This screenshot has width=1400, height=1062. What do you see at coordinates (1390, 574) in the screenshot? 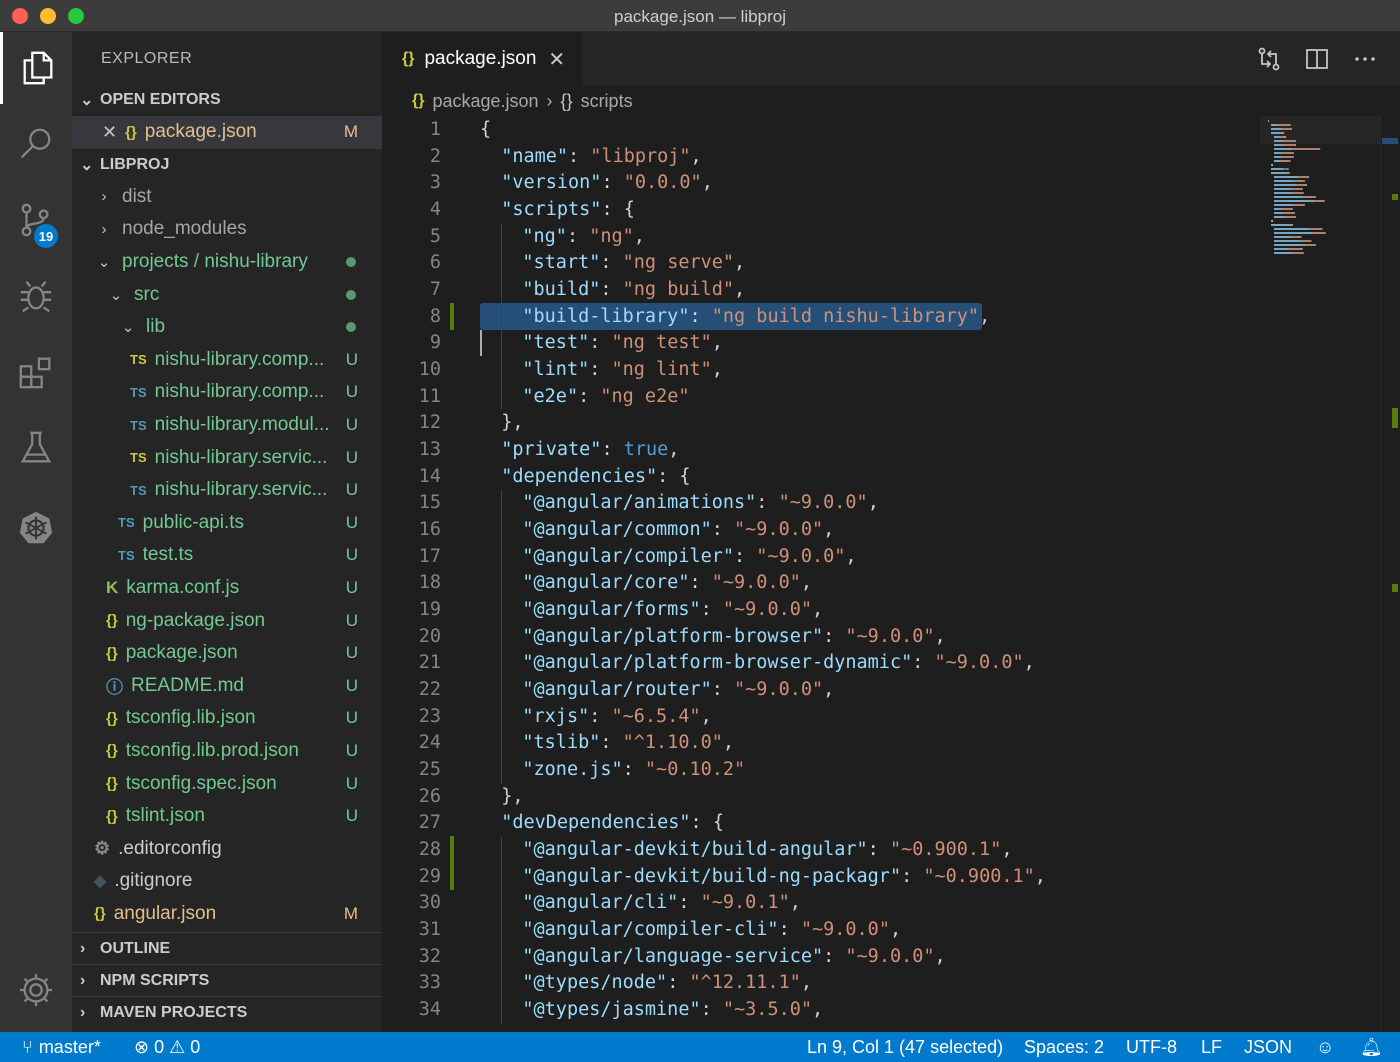
I see `vertical-scrollbar` at bounding box center [1390, 574].